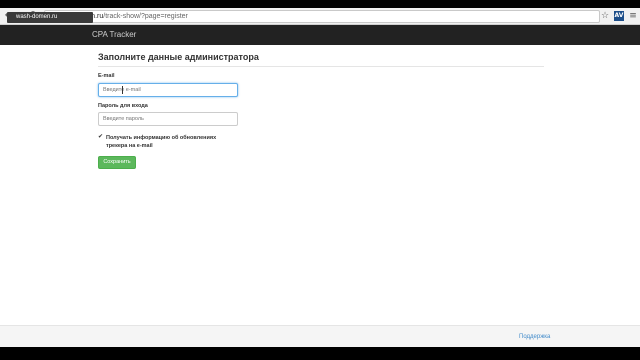 This screenshot has height=360, width=640. I want to click on footer: Поддержка, so click(320, 336).